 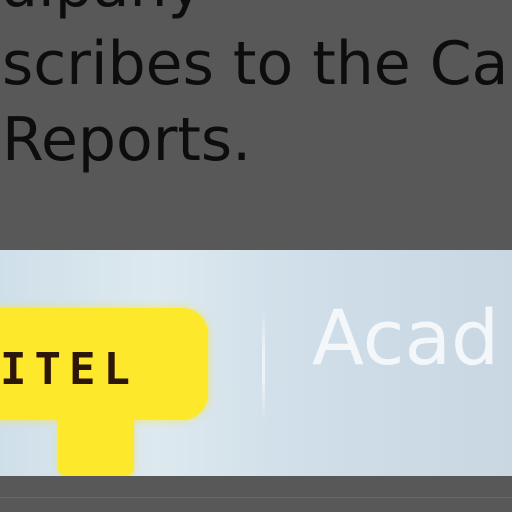 I want to click on article-line-1: scribes to the Ca, so click(x=255, y=64).